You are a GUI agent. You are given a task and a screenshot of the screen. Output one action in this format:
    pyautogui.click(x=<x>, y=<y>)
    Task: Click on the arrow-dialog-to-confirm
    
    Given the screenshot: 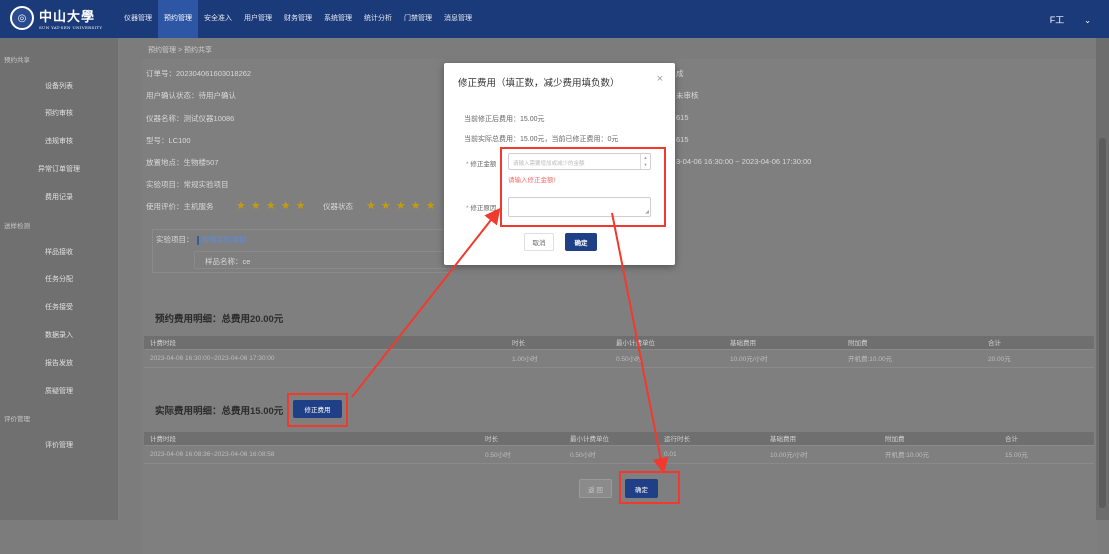 What is the action you would take?
    pyautogui.click(x=640, y=343)
    